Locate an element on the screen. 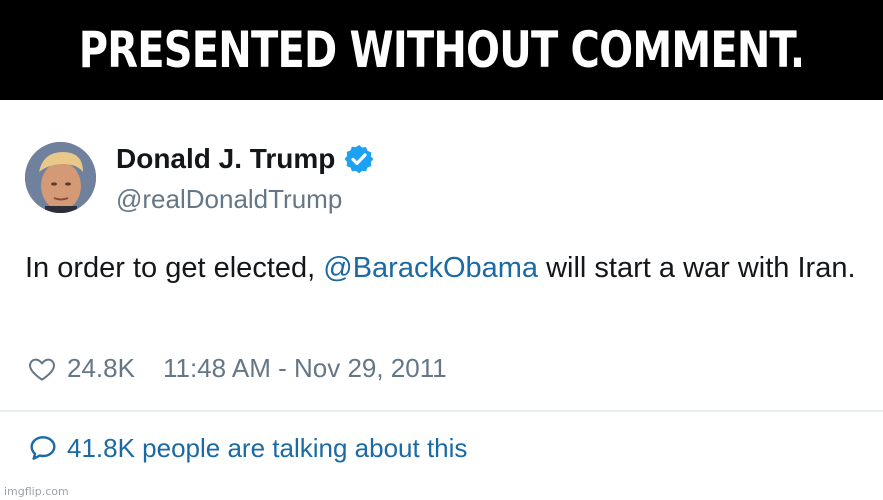 Image resolution: width=883 pixels, height=500 pixels. display-name: Donald J. Trump is located at coordinates (245, 159).